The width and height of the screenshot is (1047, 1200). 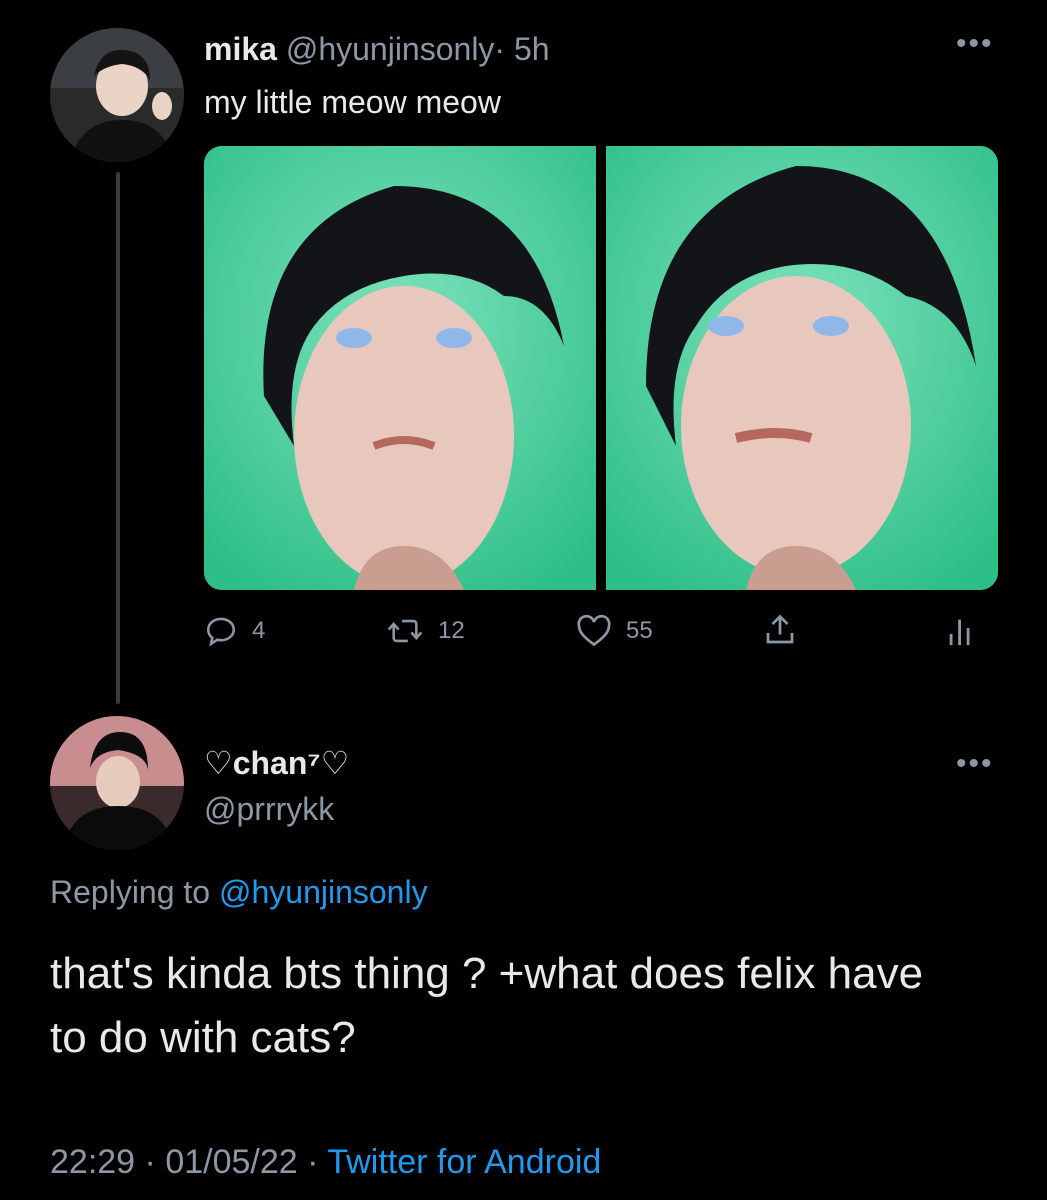 I want to click on reply-time: 22:29, so click(x=92, y=1162).